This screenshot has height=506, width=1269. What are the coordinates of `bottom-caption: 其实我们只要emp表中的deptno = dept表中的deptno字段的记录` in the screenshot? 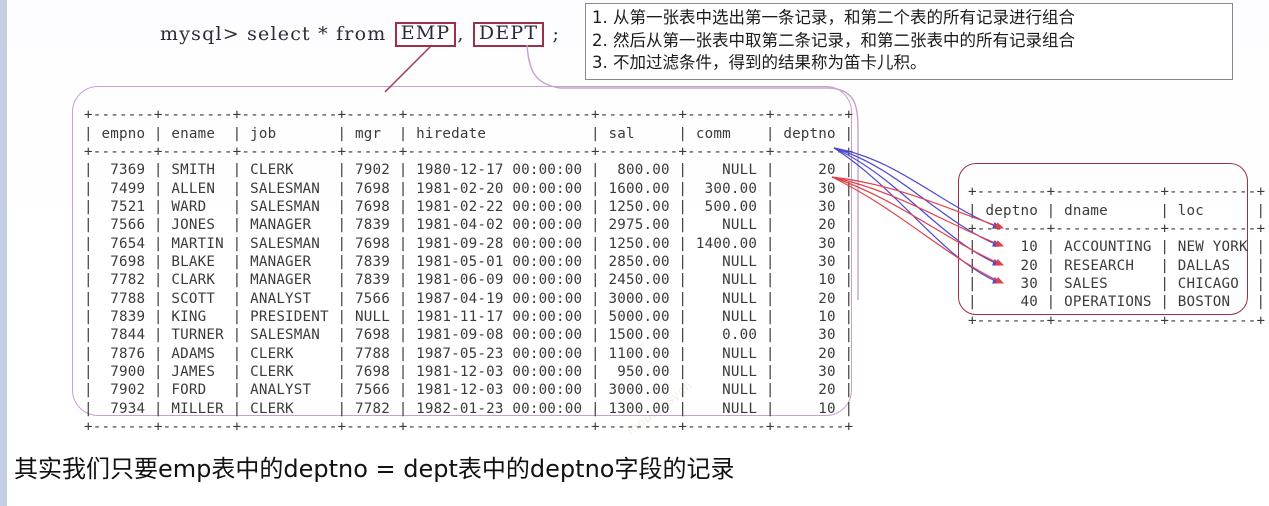 It's located at (374, 469).